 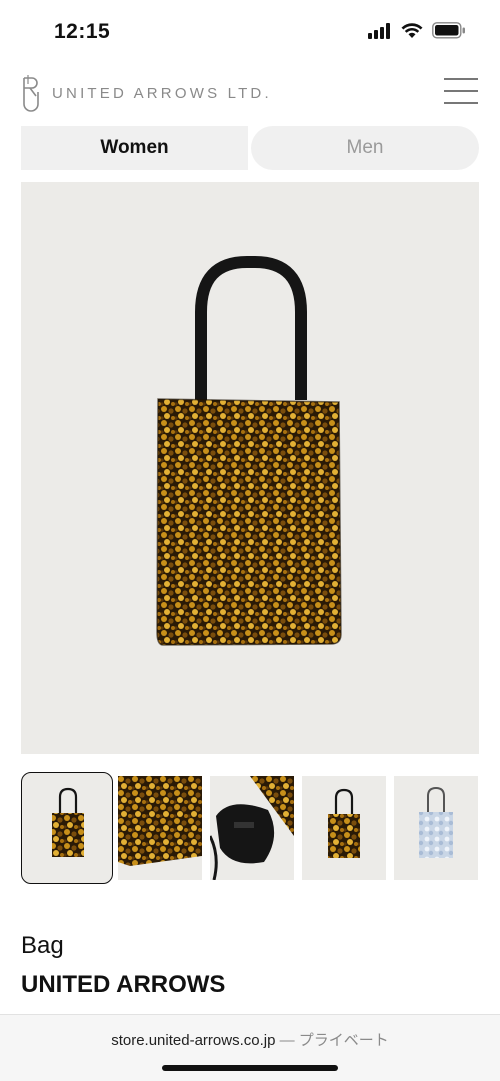 I want to click on product-thumbnail-gallery, so click(x=251, y=828).